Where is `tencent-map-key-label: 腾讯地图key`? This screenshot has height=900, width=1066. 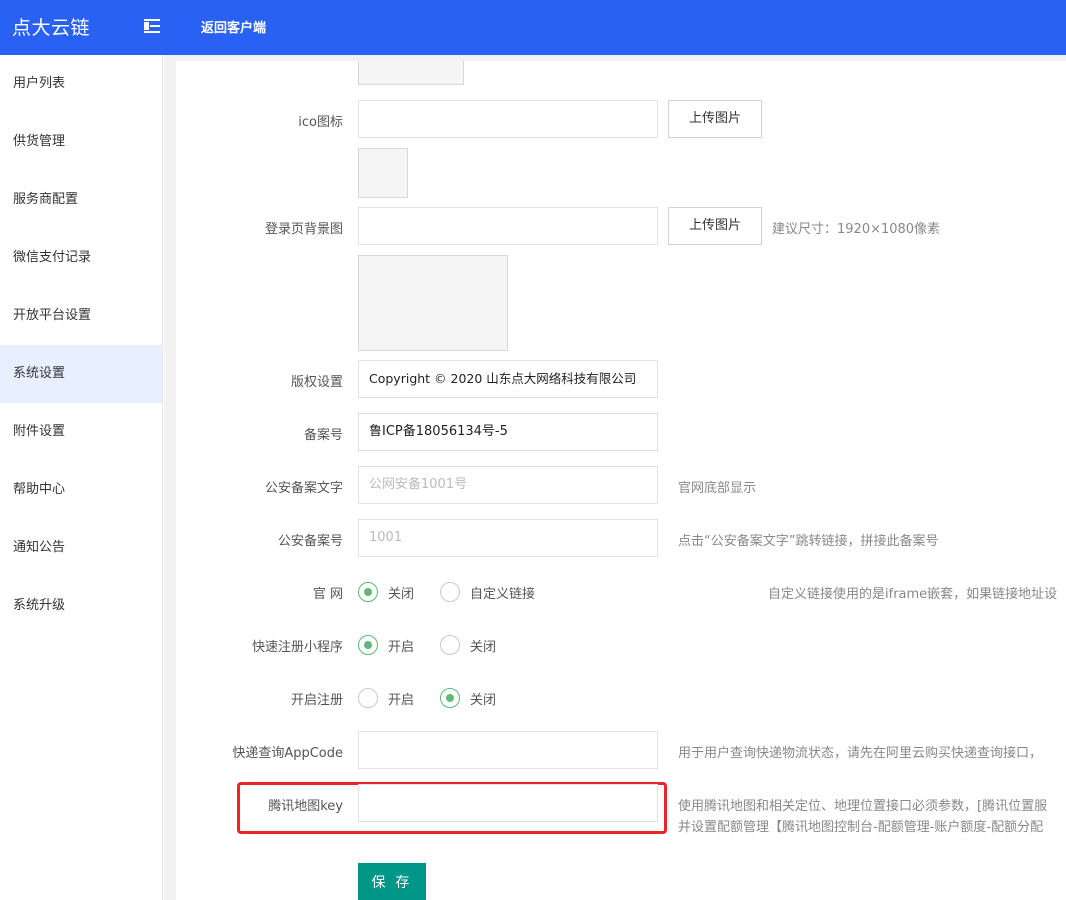
tencent-map-key-label: 腾讯地图key is located at coordinates (305, 806).